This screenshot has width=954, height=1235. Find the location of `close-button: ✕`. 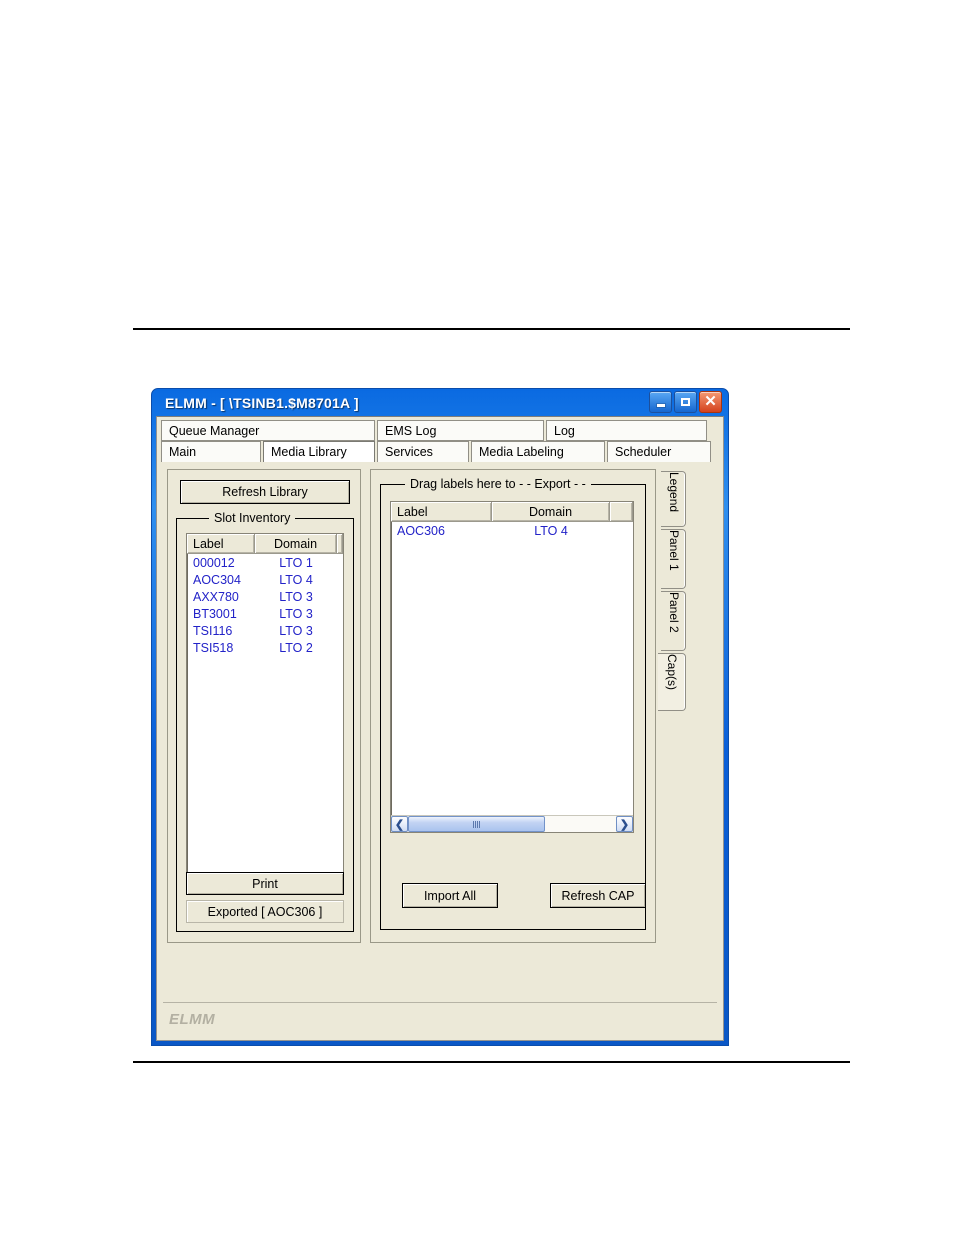

close-button: ✕ is located at coordinates (710, 402).